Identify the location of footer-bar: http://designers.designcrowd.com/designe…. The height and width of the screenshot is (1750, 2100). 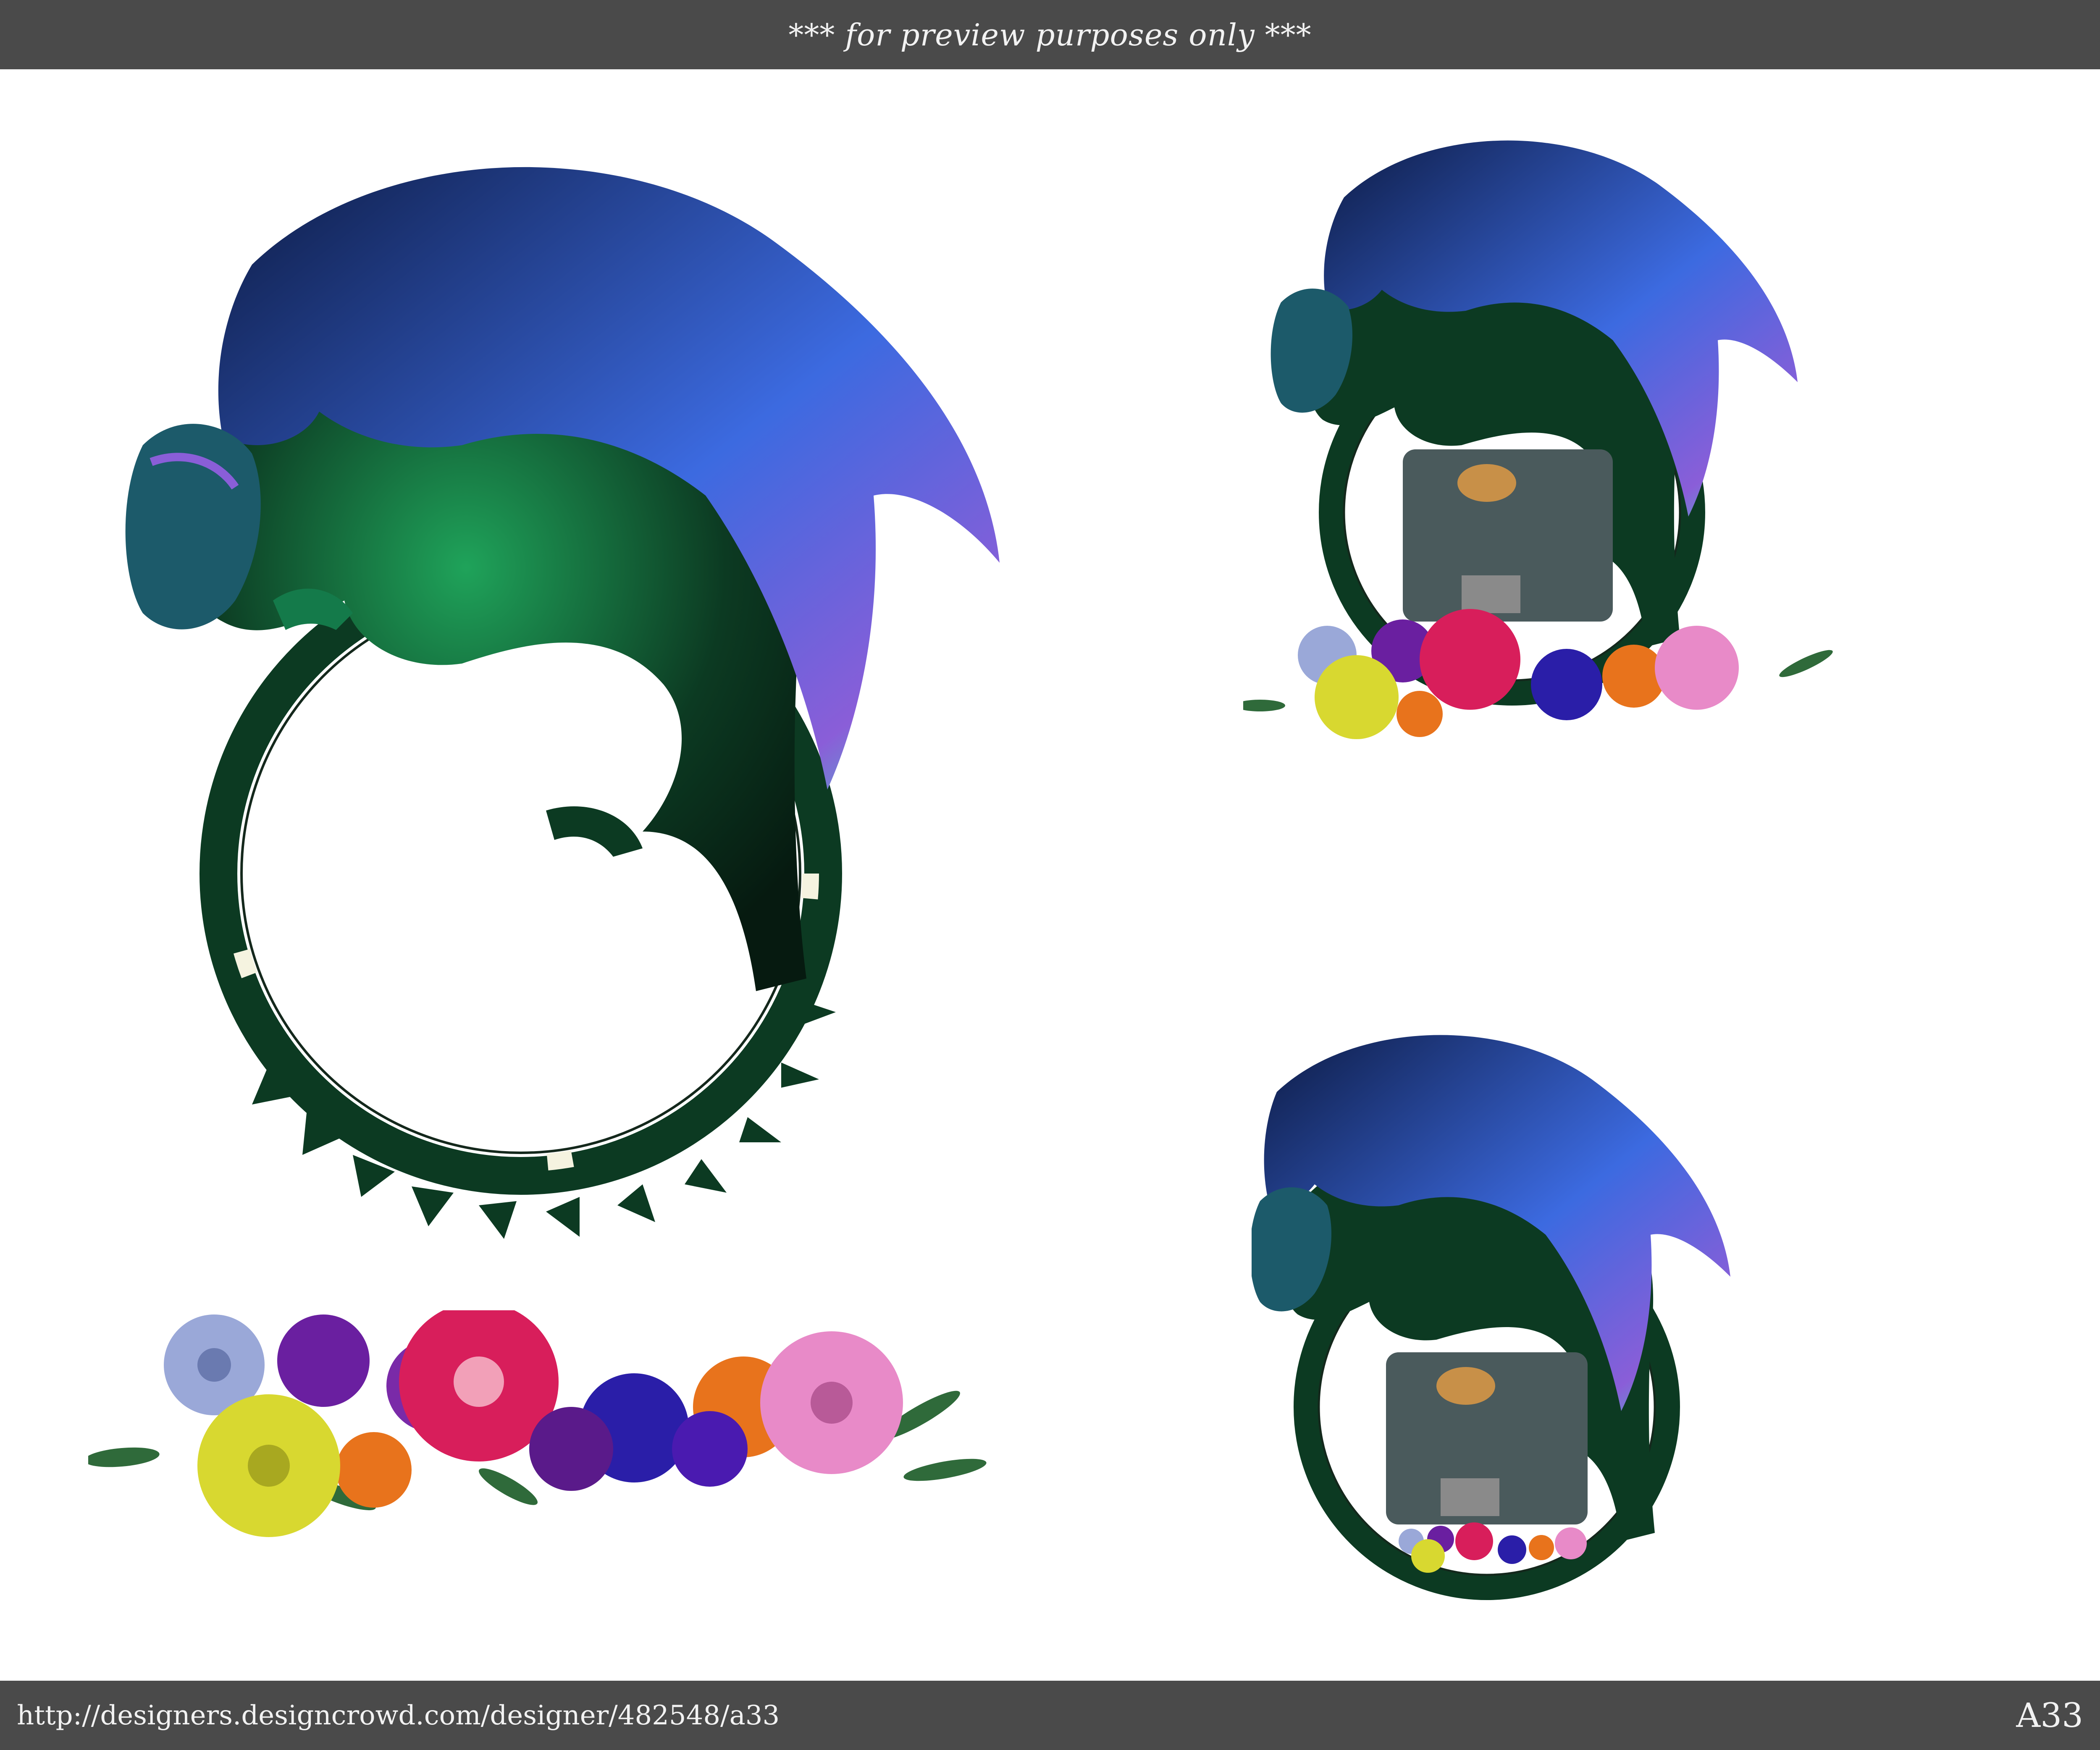
(1050, 1715).